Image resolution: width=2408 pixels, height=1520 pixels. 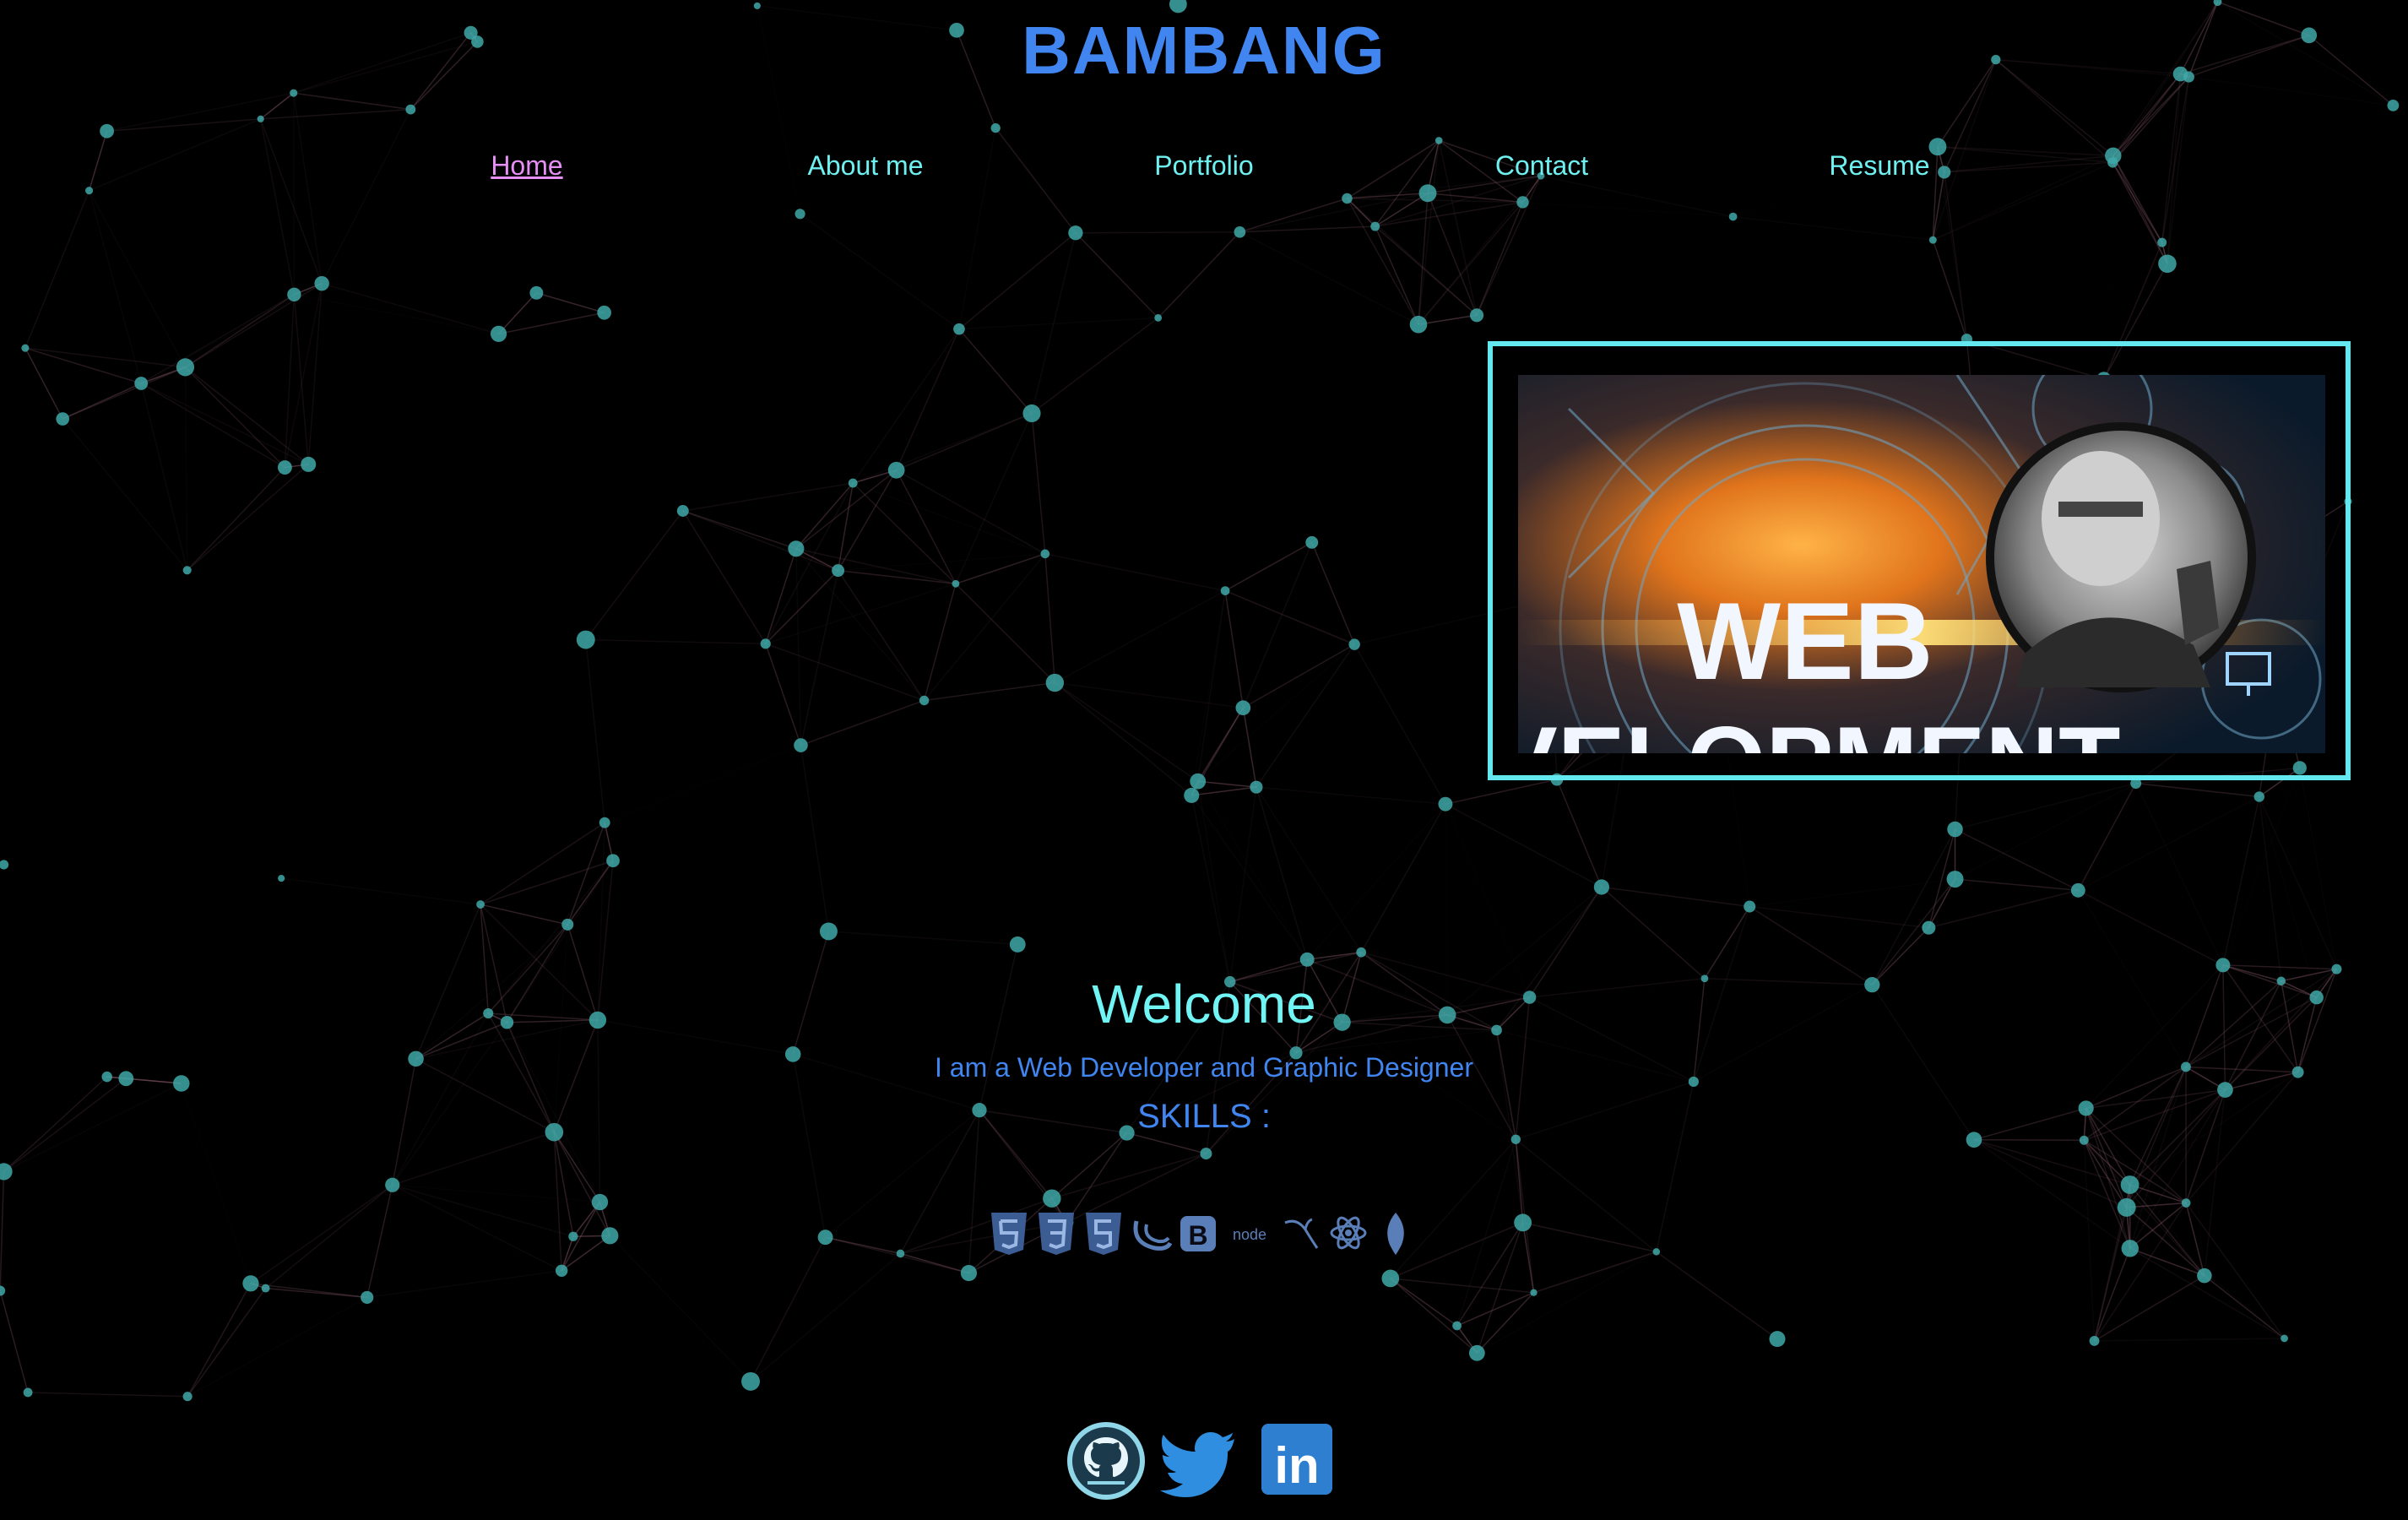 I want to click on svg-text: B, so click(x=1198, y=1235).